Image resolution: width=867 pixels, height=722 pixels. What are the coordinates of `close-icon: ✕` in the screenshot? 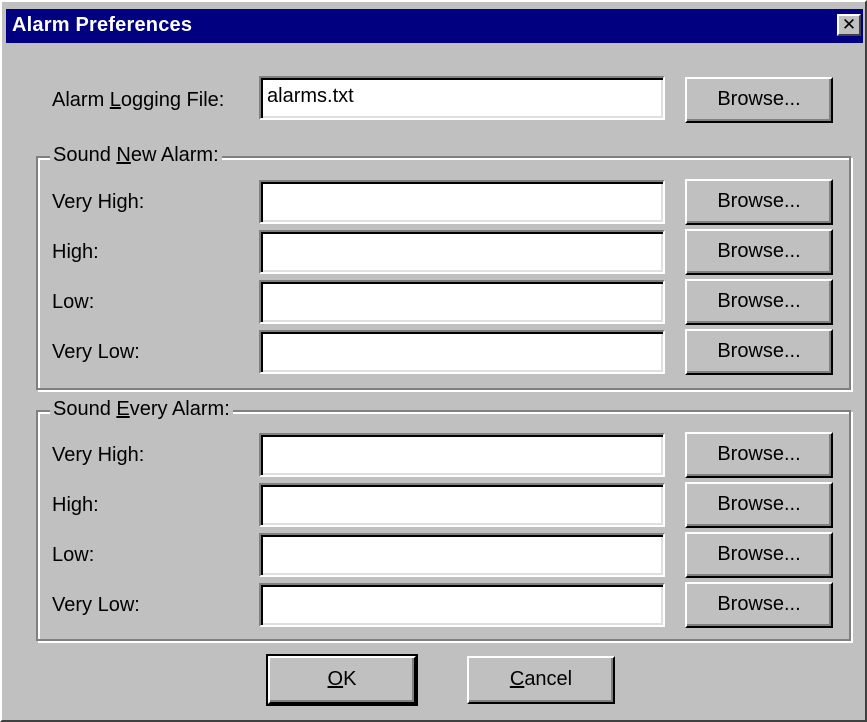 It's located at (849, 24).